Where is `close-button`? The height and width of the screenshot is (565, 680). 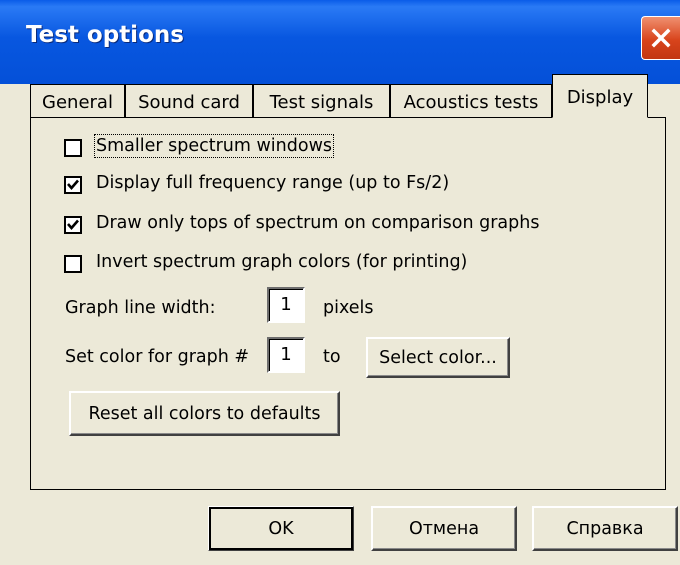 close-button is located at coordinates (660, 38).